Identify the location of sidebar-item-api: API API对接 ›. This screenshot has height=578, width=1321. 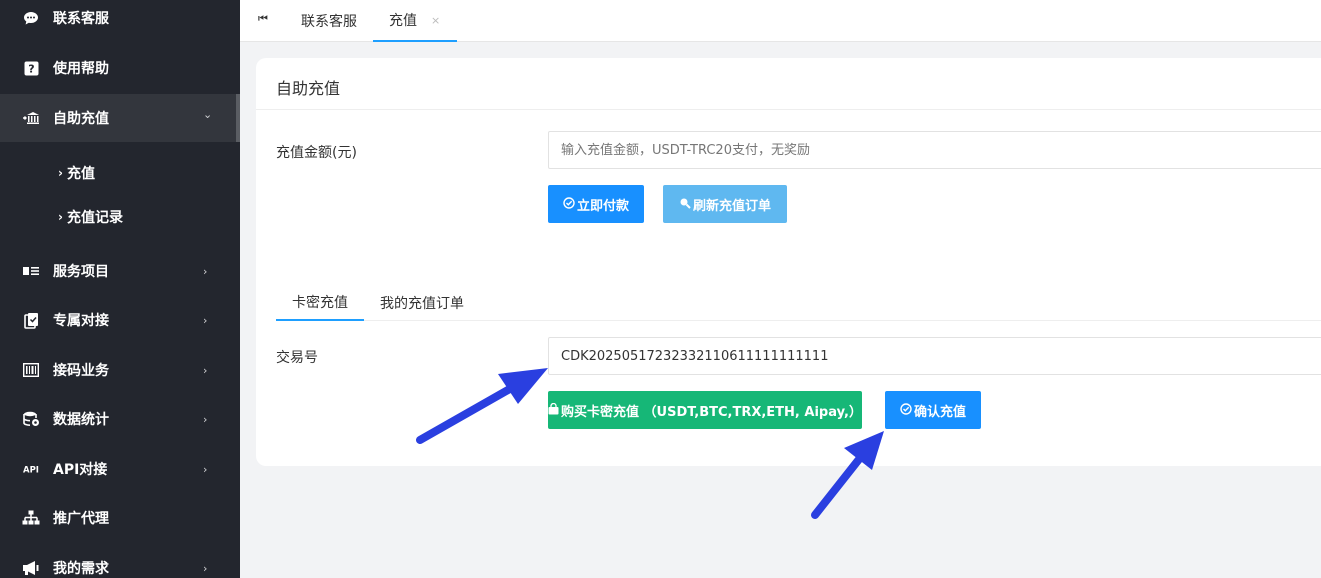
(120, 469).